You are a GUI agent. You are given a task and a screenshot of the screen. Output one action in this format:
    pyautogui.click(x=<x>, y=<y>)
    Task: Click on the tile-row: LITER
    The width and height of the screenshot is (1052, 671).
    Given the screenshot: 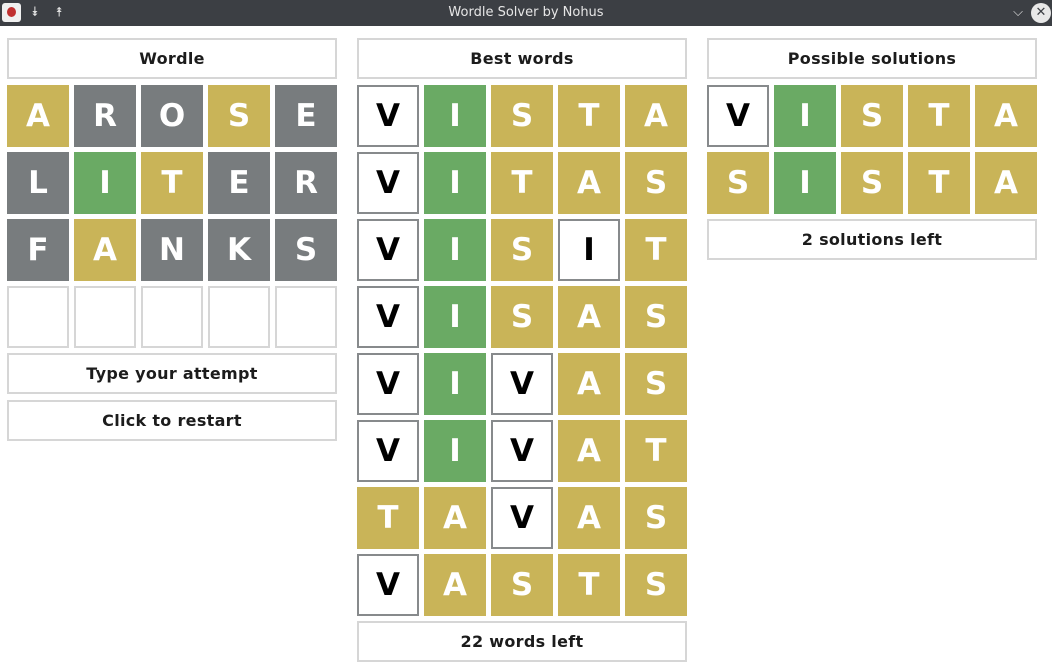 What is the action you would take?
    pyautogui.click(x=172, y=183)
    